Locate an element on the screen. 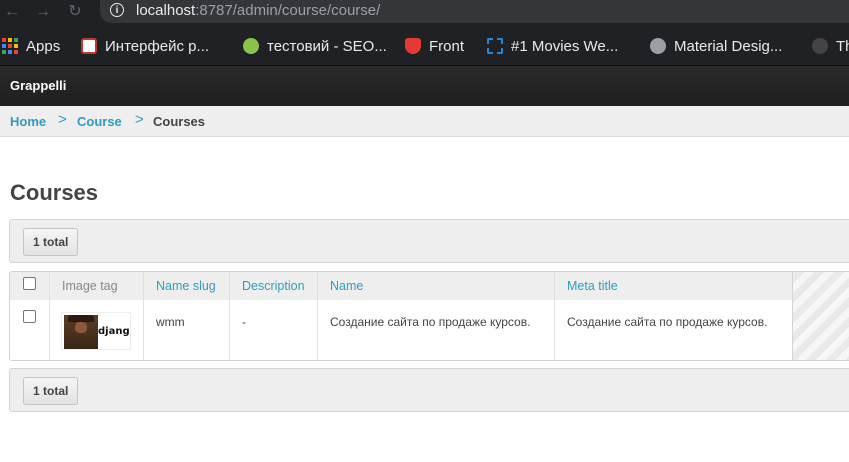  github-favicon is located at coordinates (820, 46).